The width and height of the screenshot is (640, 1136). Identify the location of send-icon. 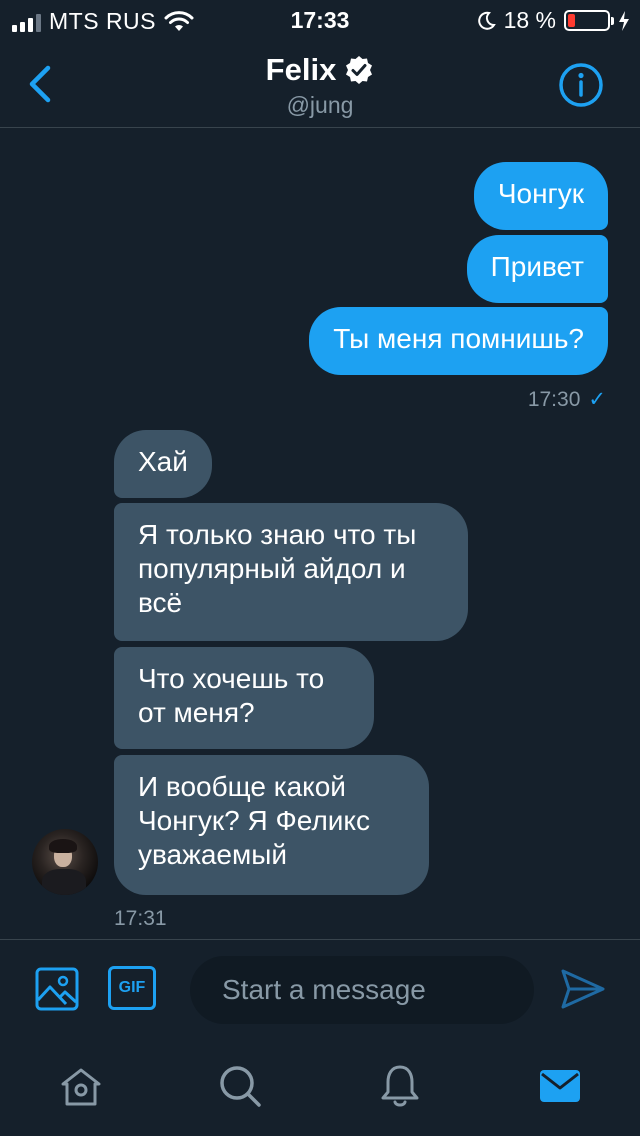
(583, 989).